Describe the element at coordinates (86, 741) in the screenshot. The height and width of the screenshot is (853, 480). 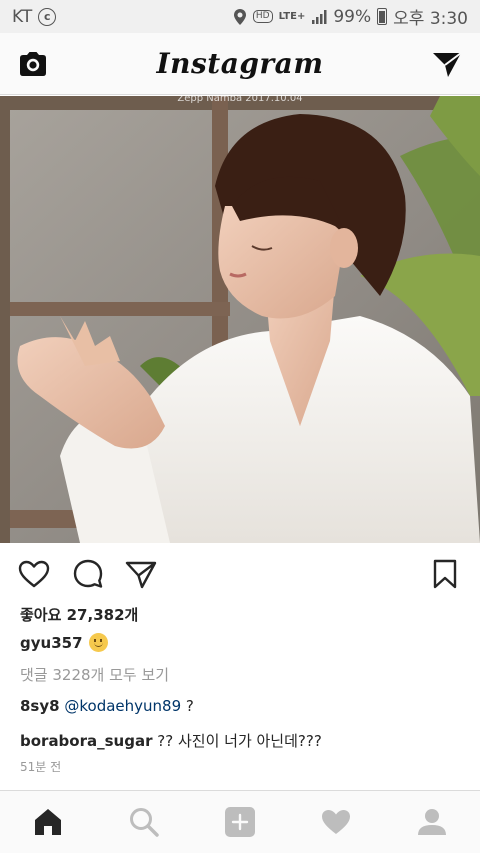
I see `comment-username: borabora_sugar` at that location.